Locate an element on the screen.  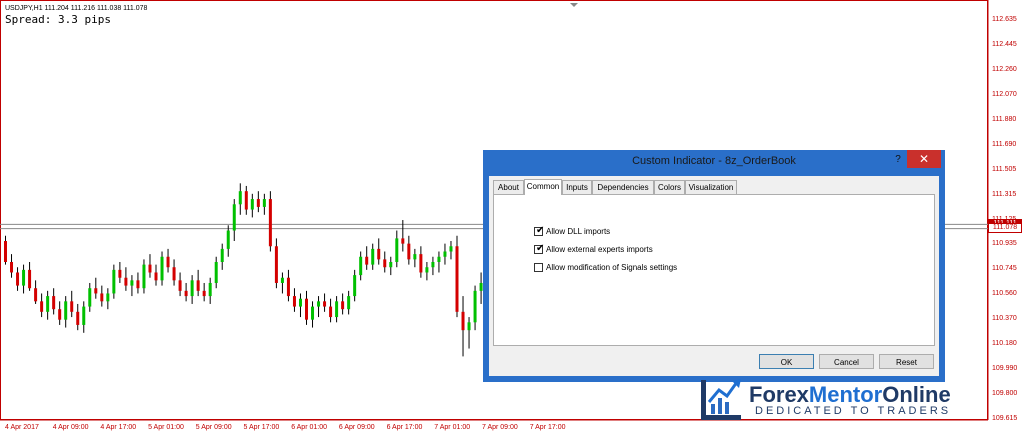
tab-dependencies: Dependencies is located at coordinates (623, 187).